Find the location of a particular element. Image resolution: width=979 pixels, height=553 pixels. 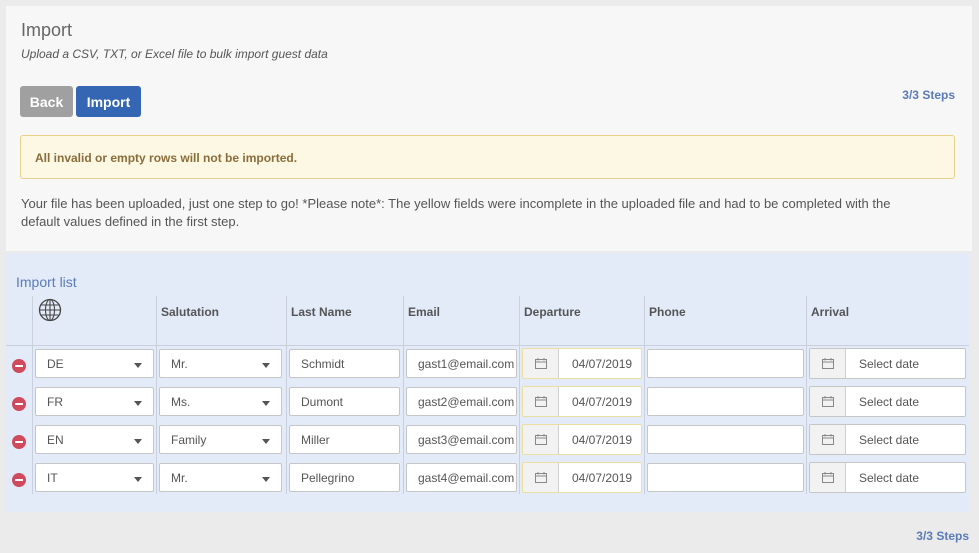

language-value: EN is located at coordinates (55, 439).